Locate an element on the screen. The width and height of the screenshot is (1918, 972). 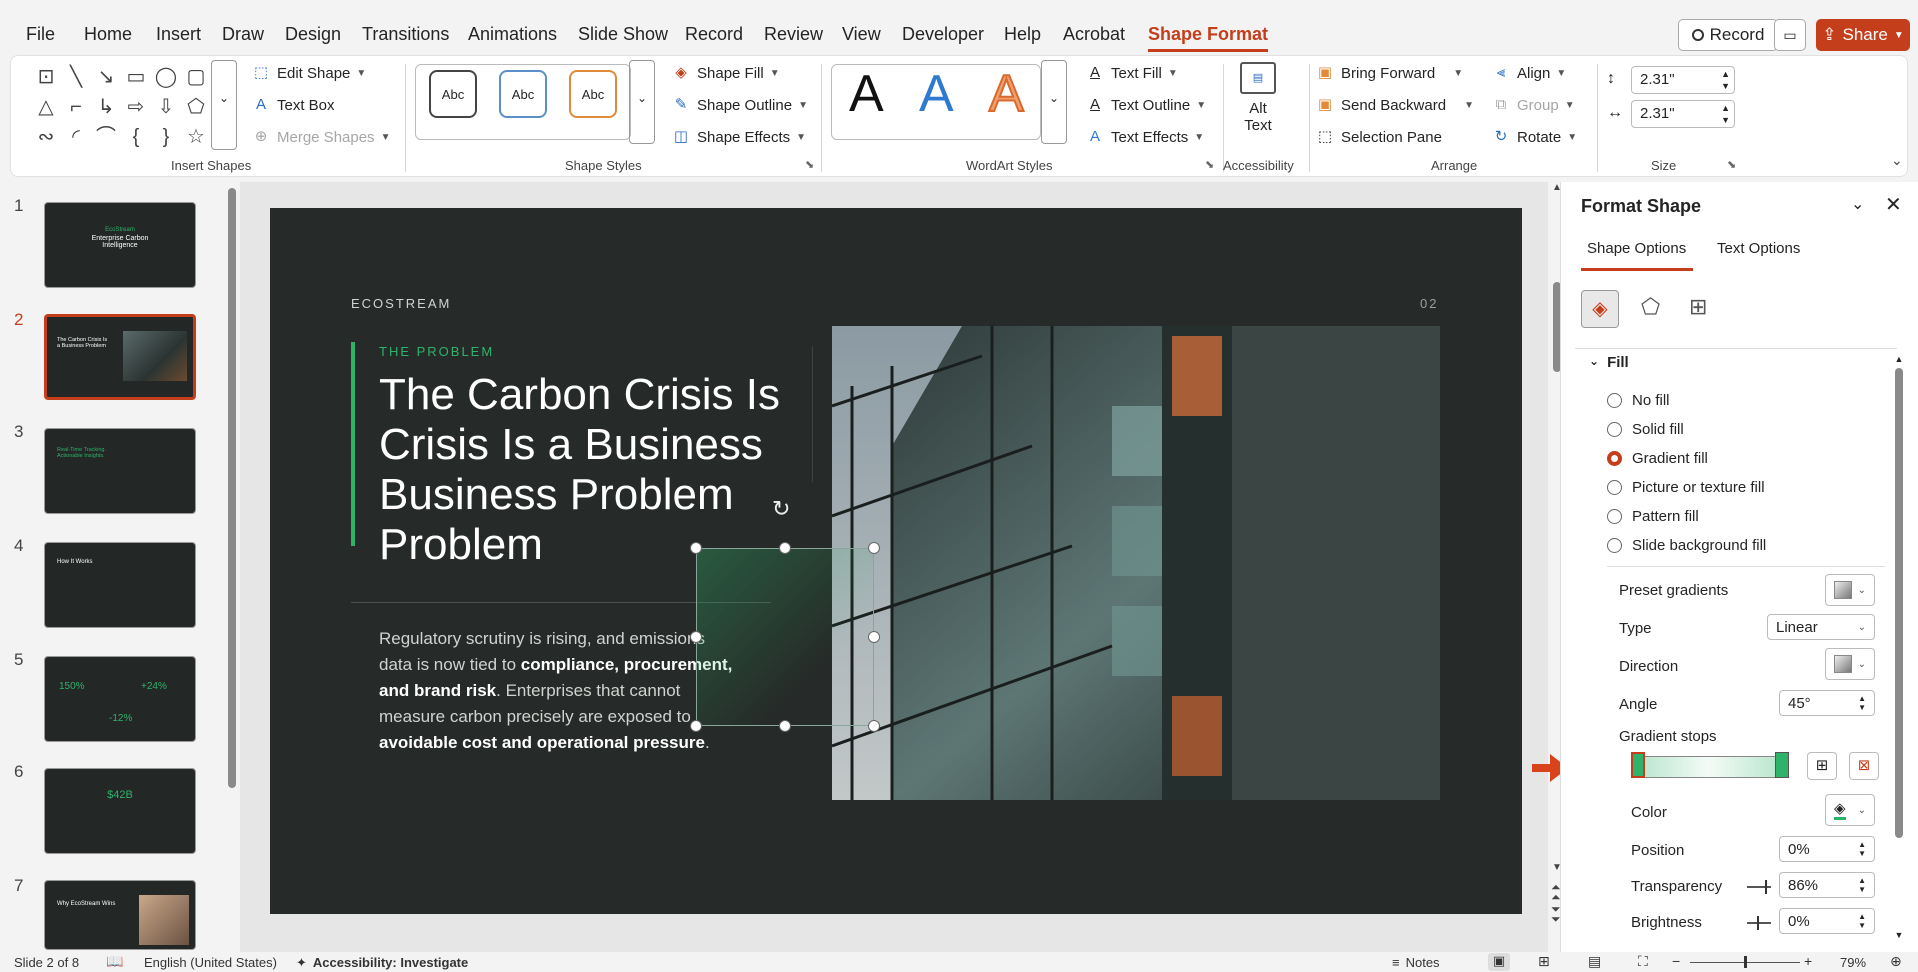
transparency-slider is located at coordinates (1759, 887).